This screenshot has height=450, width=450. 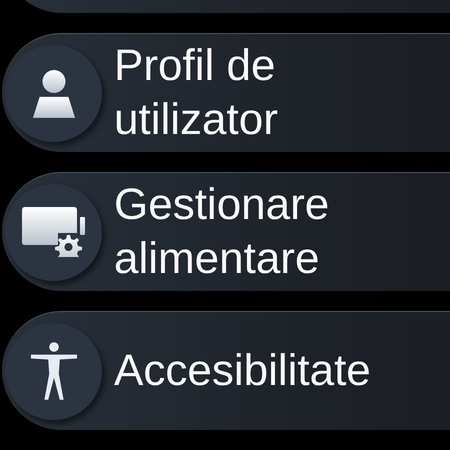 What do you see at coordinates (54, 232) in the screenshot?
I see `battery-gear-icon` at bounding box center [54, 232].